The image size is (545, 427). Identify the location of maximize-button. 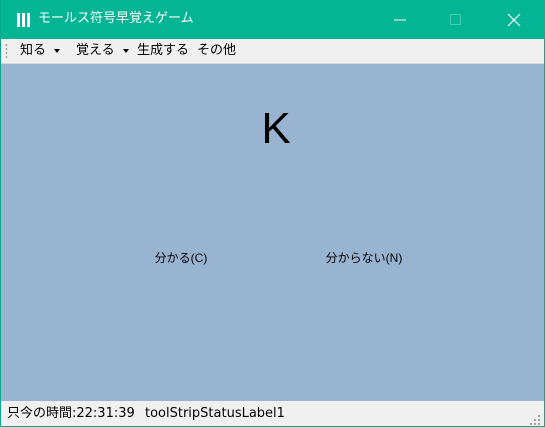
(456, 19).